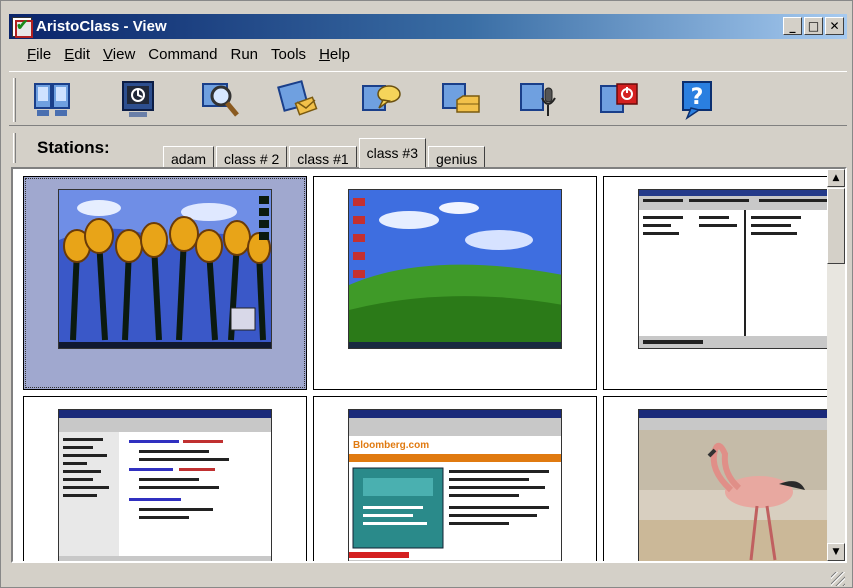 The width and height of the screenshot is (853, 588). I want to click on help-button: ?, so click(699, 100).